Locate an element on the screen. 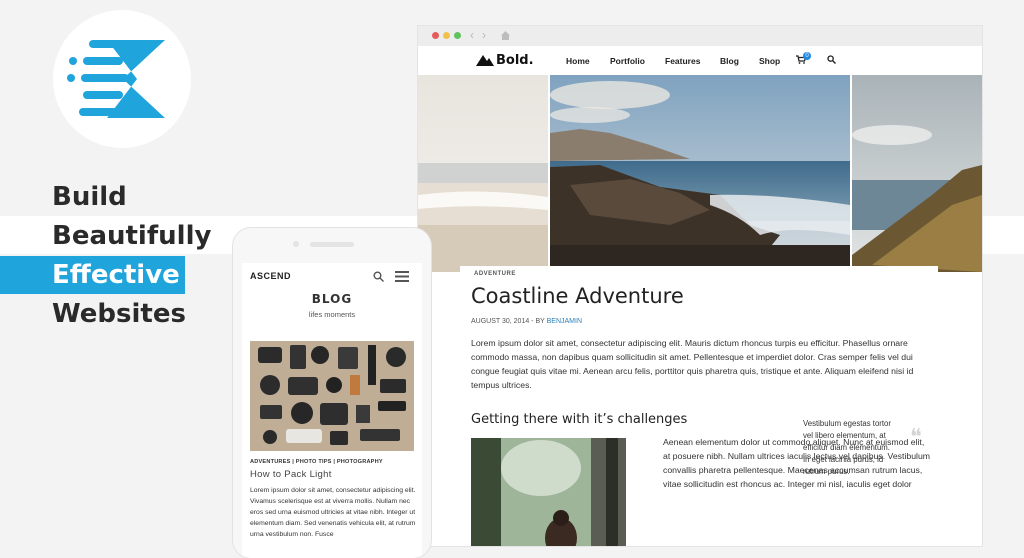 The width and height of the screenshot is (1024, 558). post-date: AUGUST 30, 2014 - BY is located at coordinates (508, 321).